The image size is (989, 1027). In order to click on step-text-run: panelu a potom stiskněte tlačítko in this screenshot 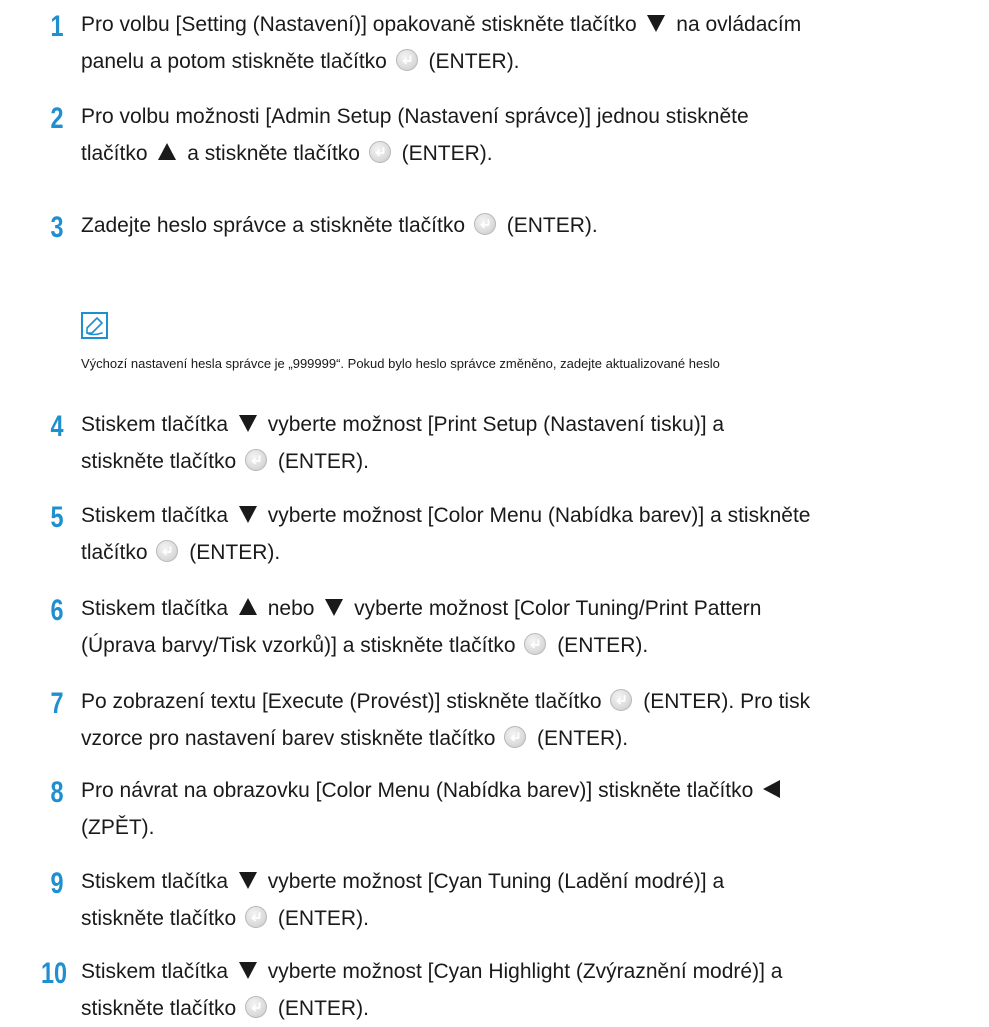, I will do `click(237, 61)`.